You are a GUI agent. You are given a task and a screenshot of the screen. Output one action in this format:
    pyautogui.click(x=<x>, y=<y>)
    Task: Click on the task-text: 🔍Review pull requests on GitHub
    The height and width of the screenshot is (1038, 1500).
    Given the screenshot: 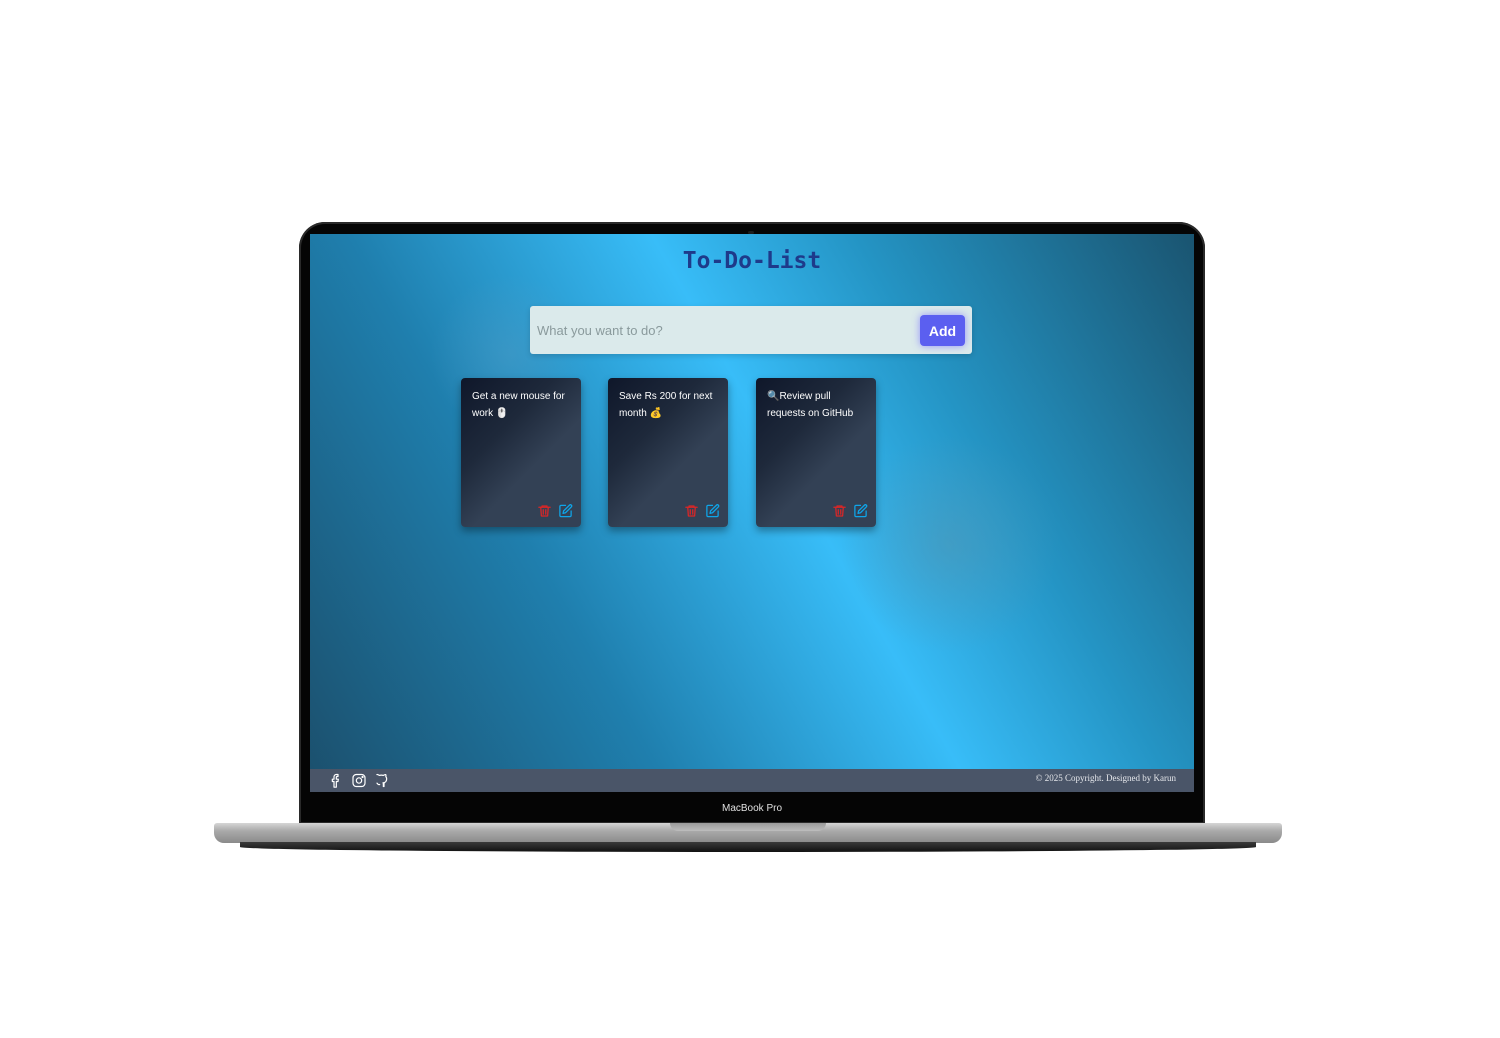 What is the action you would take?
    pyautogui.click(x=810, y=405)
    